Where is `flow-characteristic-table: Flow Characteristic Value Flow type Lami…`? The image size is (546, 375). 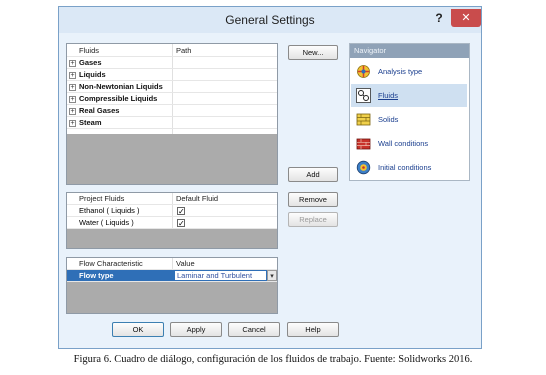
flow-characteristic-table: Flow Characteristic Value Flow type Lami… is located at coordinates (172, 285).